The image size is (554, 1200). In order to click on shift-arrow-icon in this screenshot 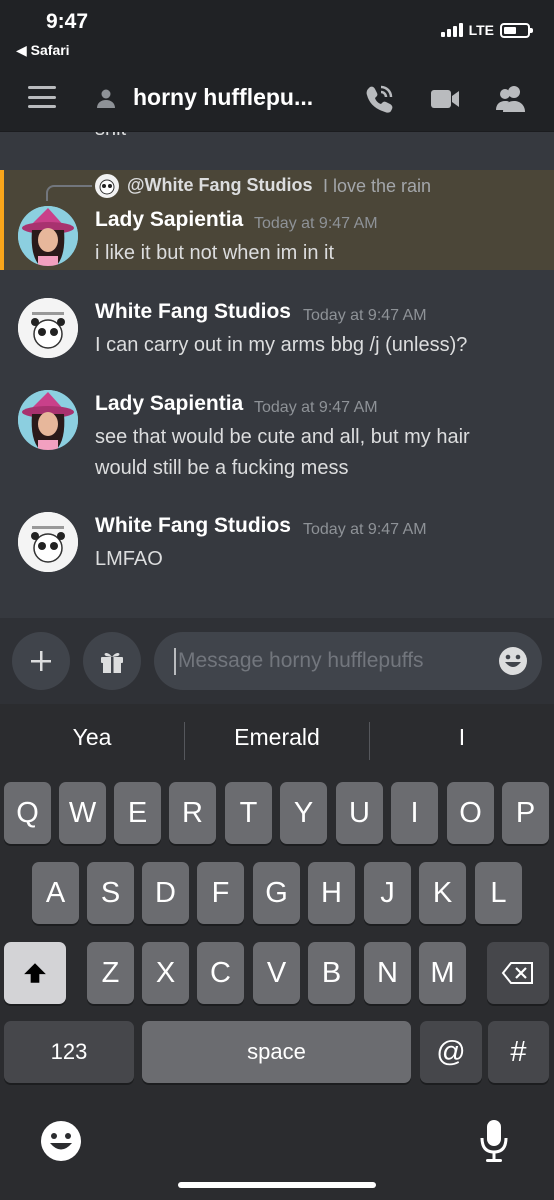, I will do `click(35, 973)`.